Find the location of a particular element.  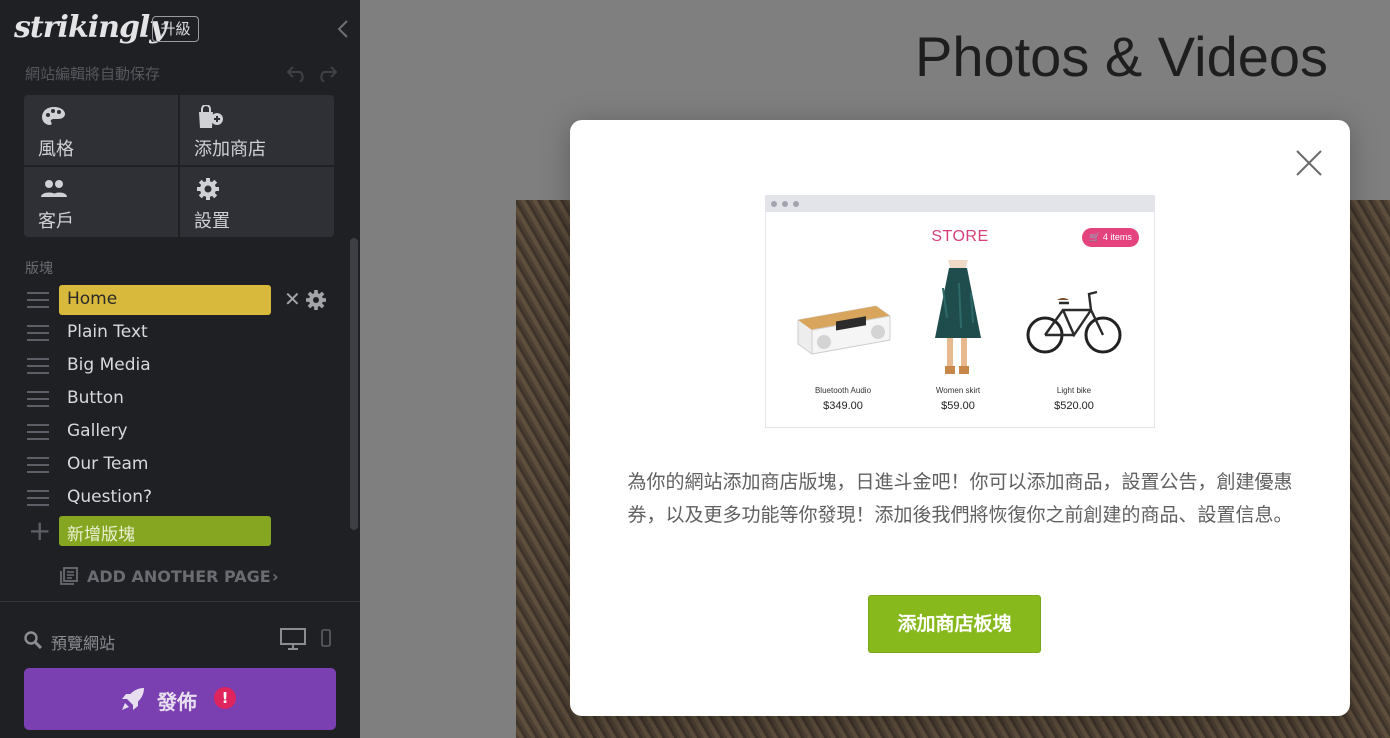

add-store-block-button: 添加商店板塊 is located at coordinates (954, 624).